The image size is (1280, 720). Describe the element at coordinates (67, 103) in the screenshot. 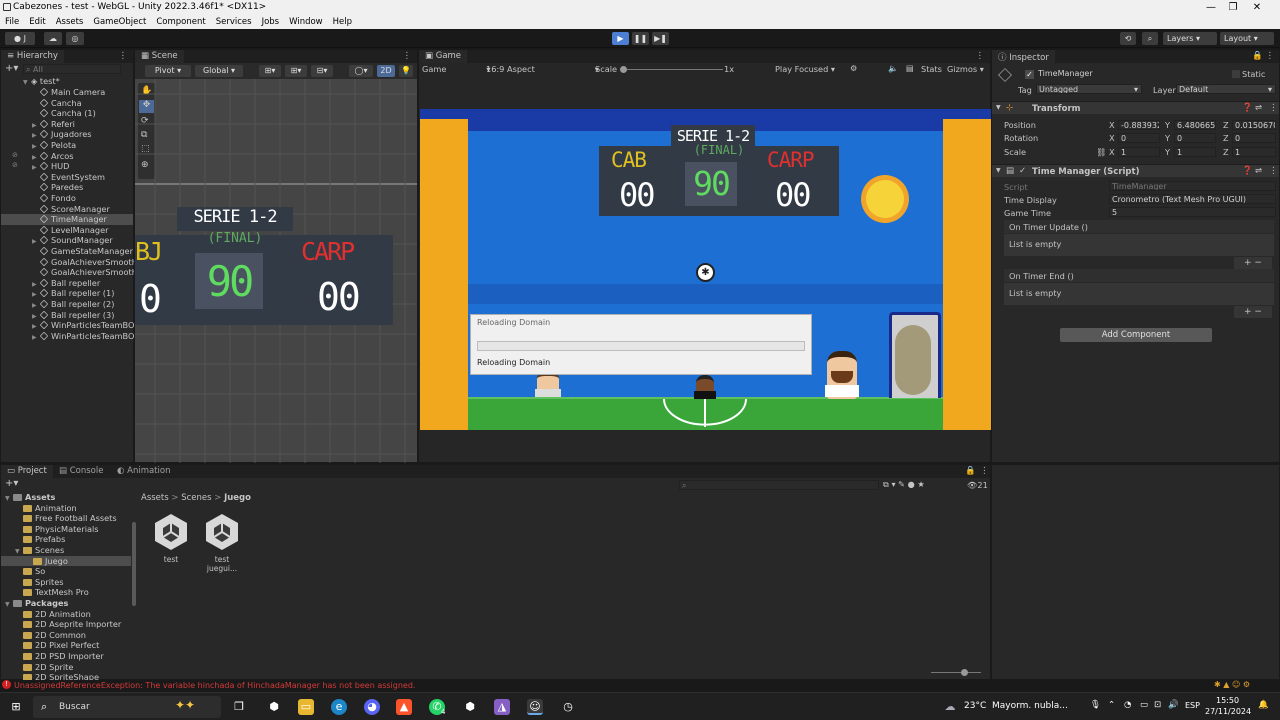

I see `hierarchy-item: Cancha` at that location.